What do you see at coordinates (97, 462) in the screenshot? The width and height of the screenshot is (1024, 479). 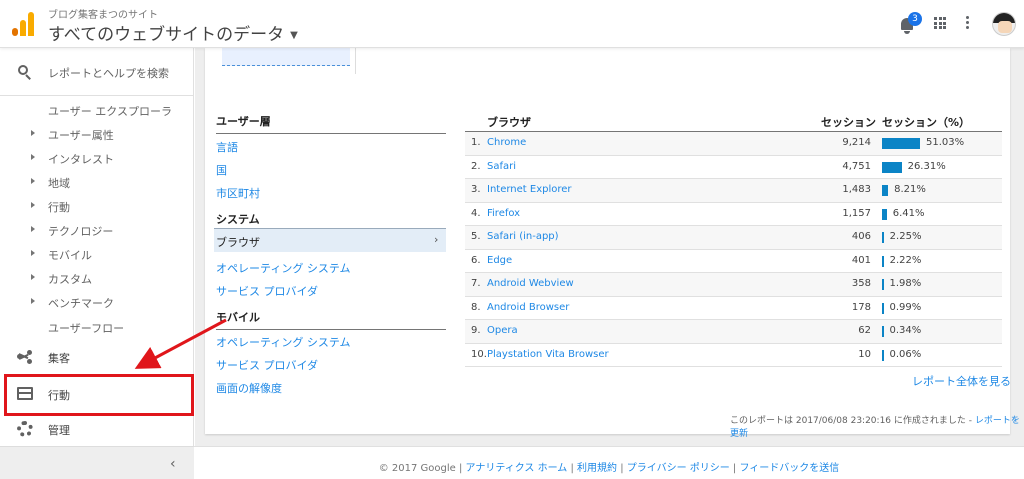 I see `sidebar-collapse-bar: ‹` at bounding box center [97, 462].